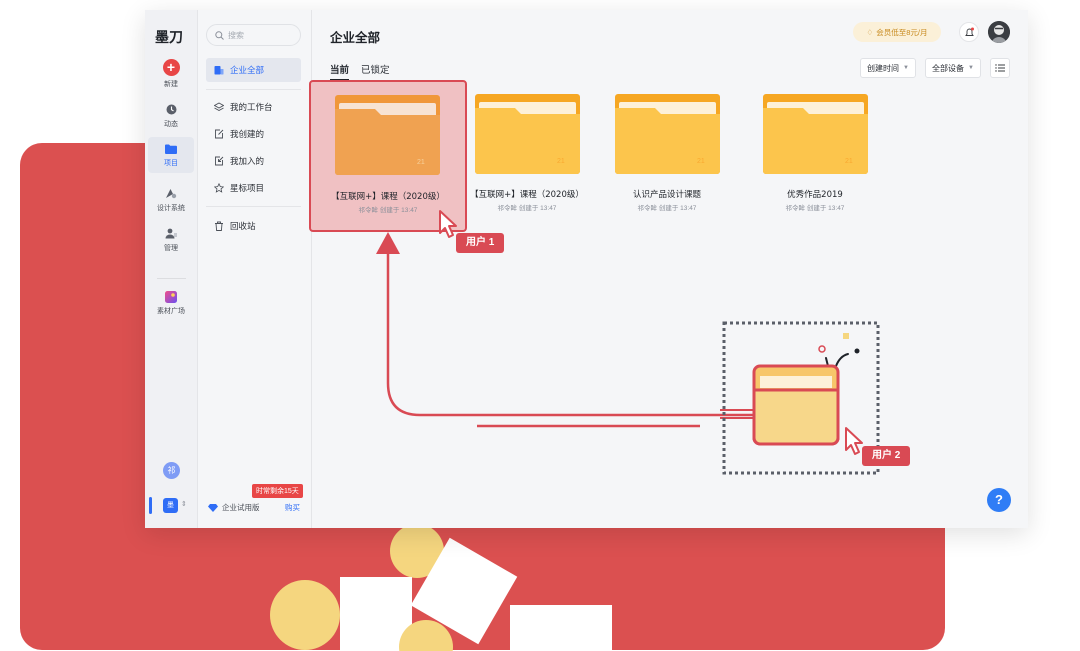 This screenshot has width=1080, height=651. I want to click on rail-item-label: 新建, so click(171, 84).